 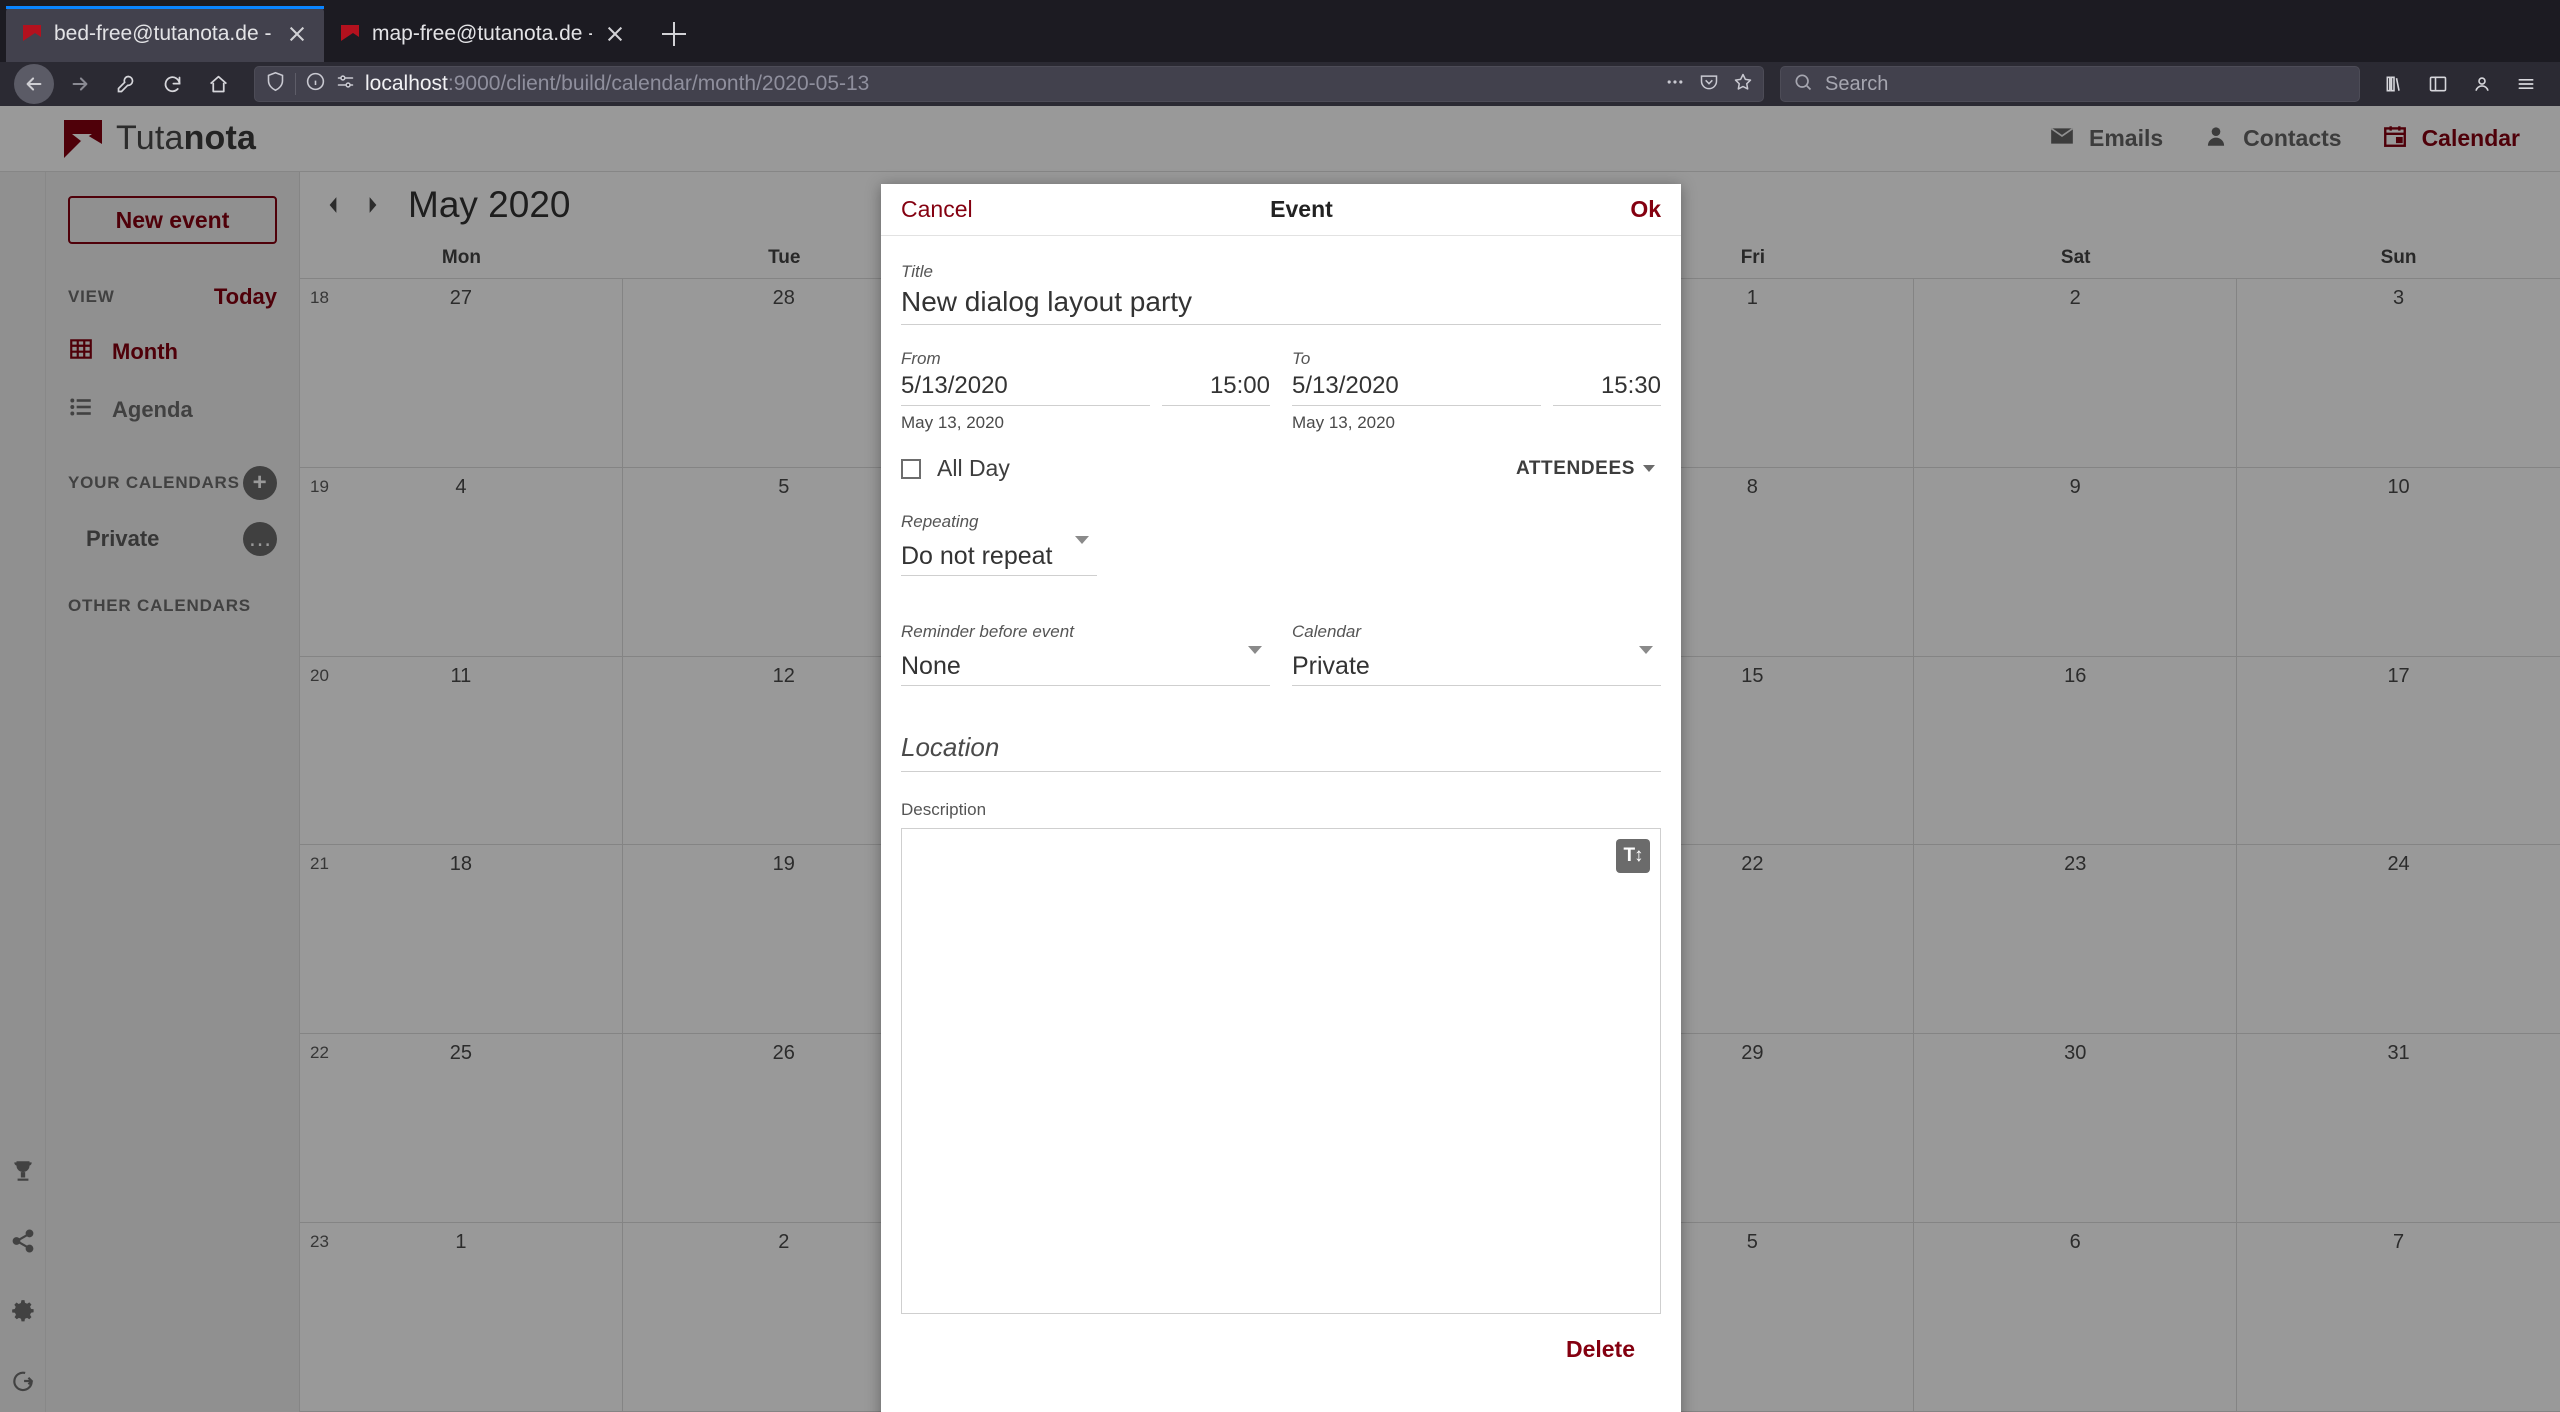 What do you see at coordinates (977, 556) in the screenshot?
I see `repeating-value: Do not repeat` at bounding box center [977, 556].